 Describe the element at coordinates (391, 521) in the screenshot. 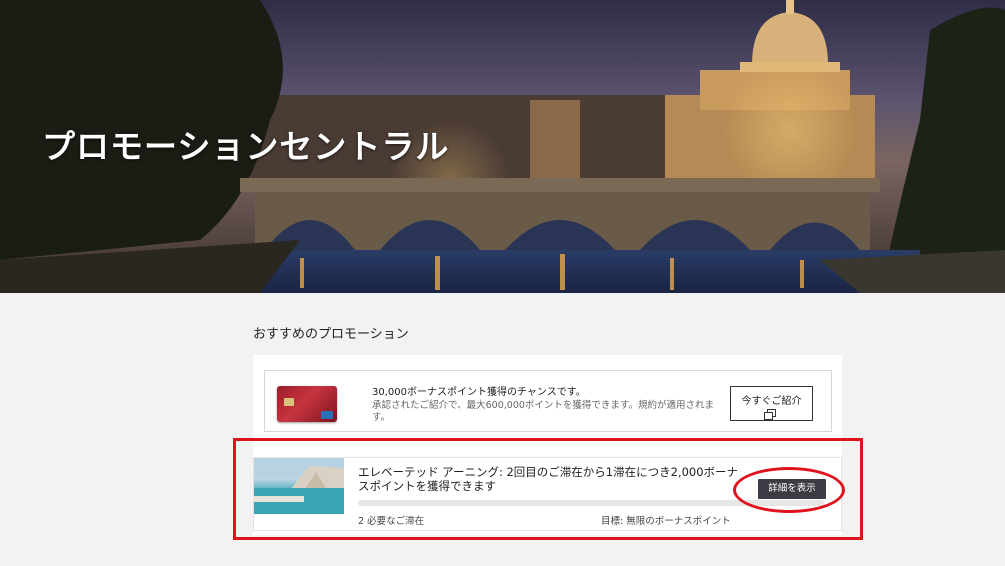

I see `stays-required: 2 必要なご滞在` at that location.